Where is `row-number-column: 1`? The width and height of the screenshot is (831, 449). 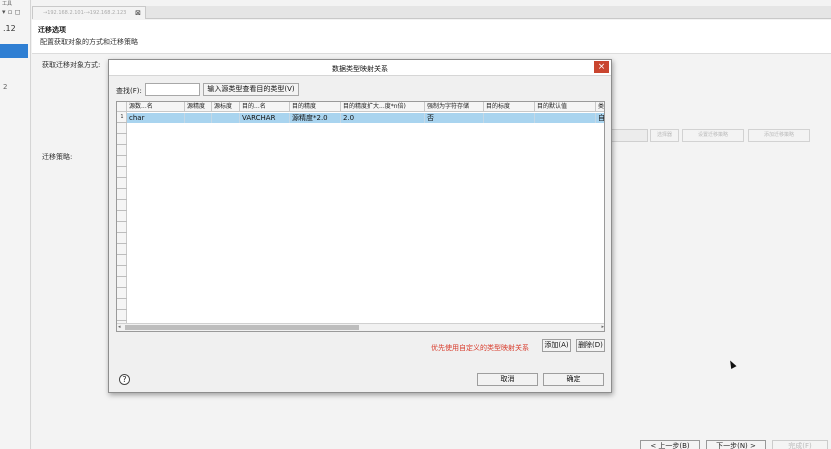
row-number-column: 1 is located at coordinates (122, 218).